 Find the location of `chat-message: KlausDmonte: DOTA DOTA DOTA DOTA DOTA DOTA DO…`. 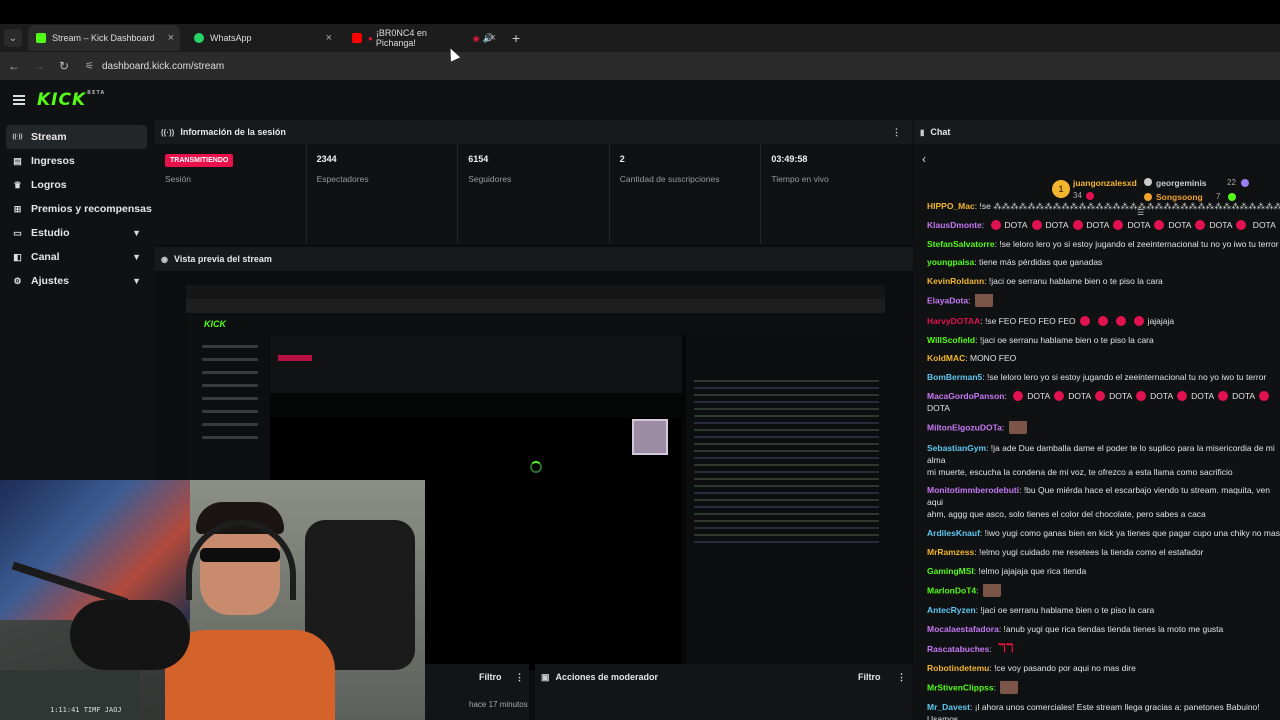

chat-message: KlausDmonte: DOTA DOTA DOTA DOTA DOTA DOTA DO… is located at coordinates (1097, 225).